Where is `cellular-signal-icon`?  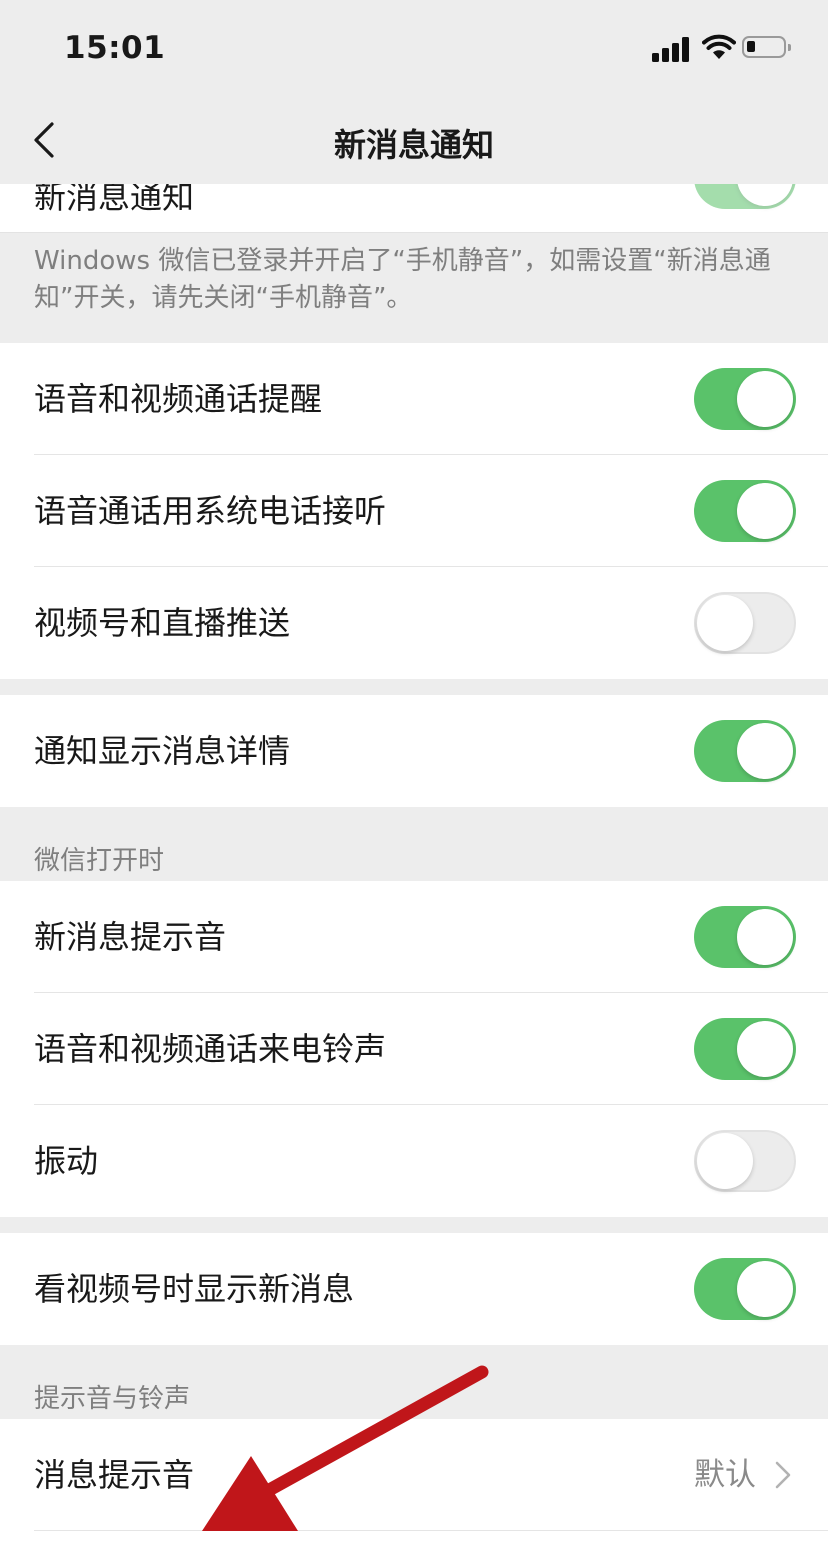
cellular-signal-icon is located at coordinates (672, 49).